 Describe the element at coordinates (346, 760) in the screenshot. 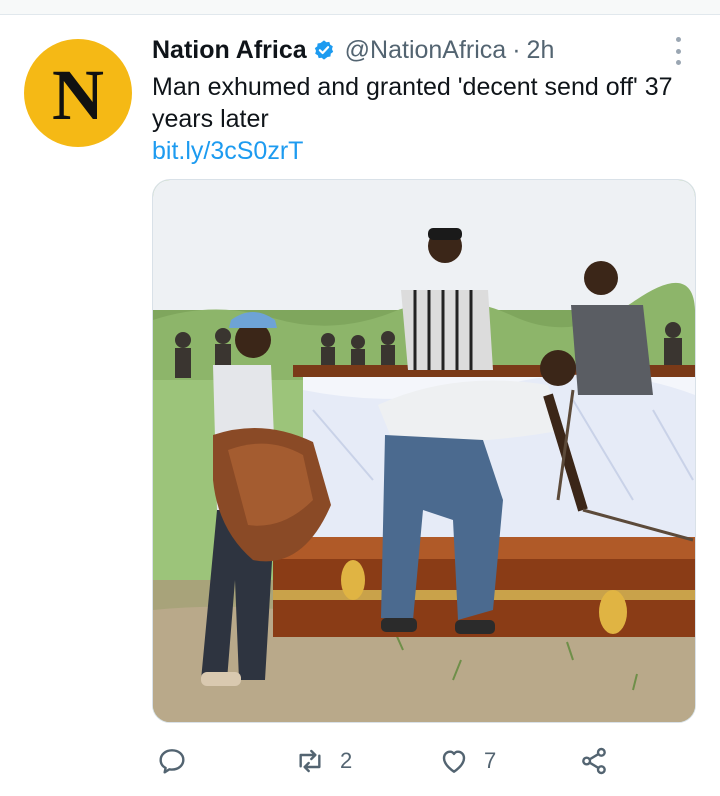

I see `retweet-count: 2` at that location.